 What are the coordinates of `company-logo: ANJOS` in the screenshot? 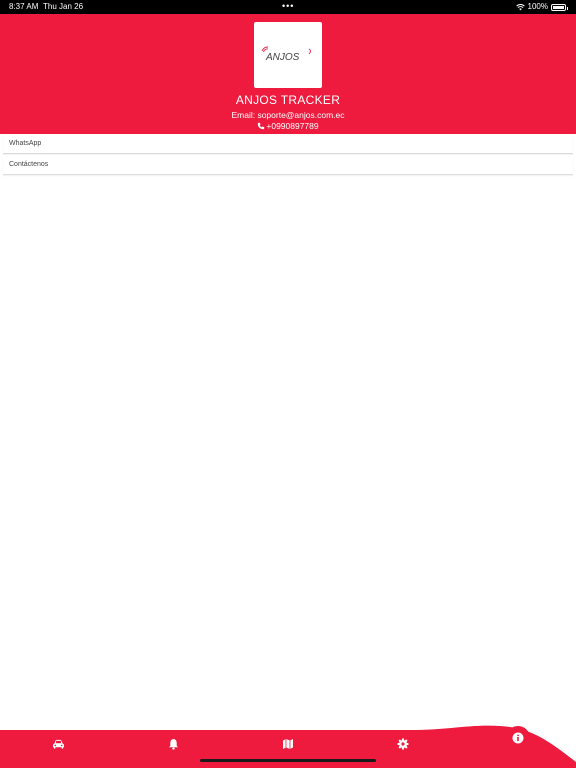 It's located at (288, 55).